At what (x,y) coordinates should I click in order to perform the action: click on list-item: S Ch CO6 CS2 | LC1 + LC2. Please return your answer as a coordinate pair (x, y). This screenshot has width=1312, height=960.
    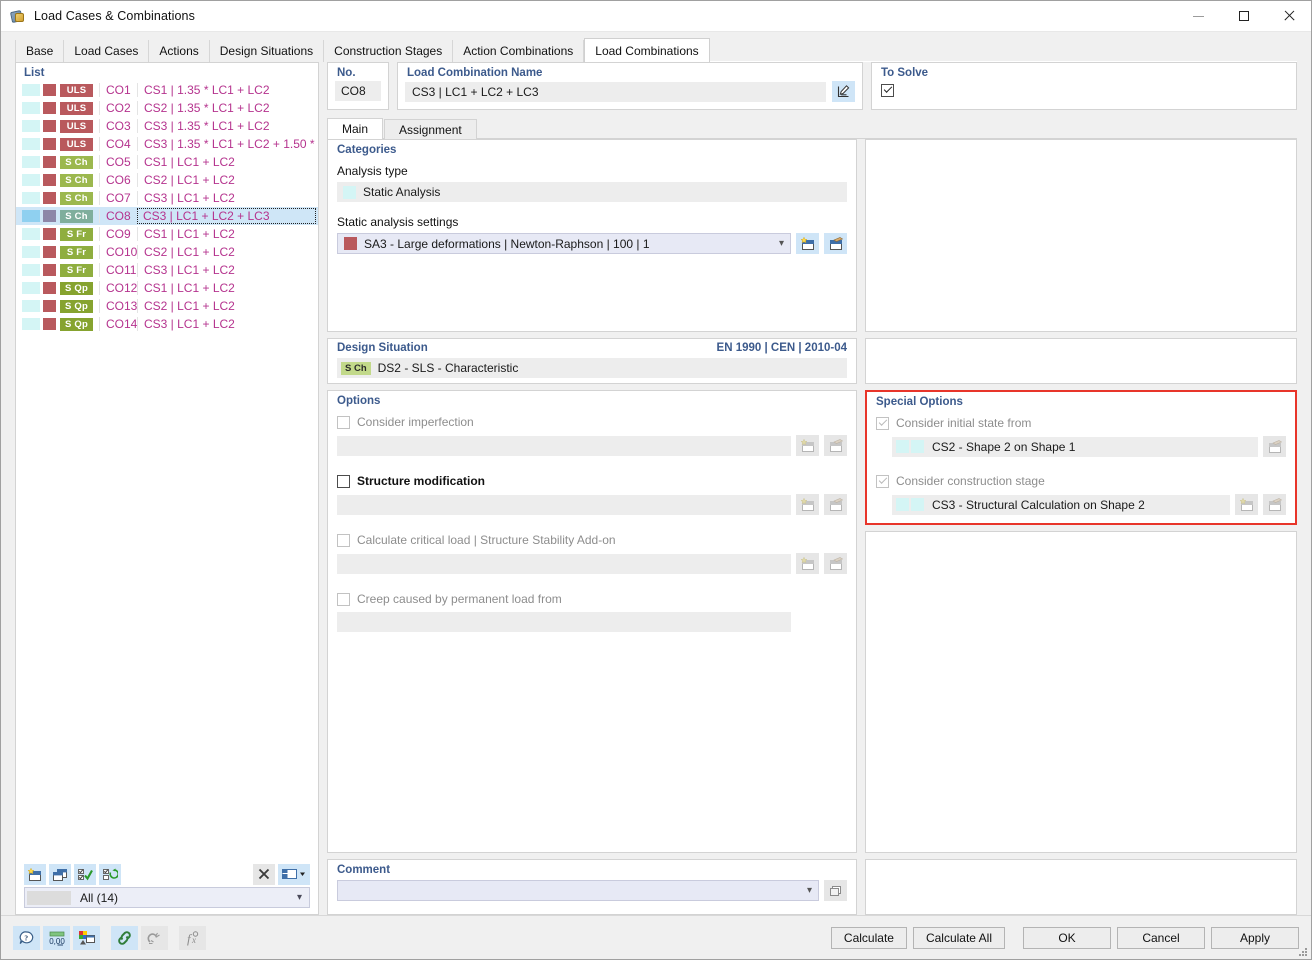
    Looking at the image, I should click on (167, 180).